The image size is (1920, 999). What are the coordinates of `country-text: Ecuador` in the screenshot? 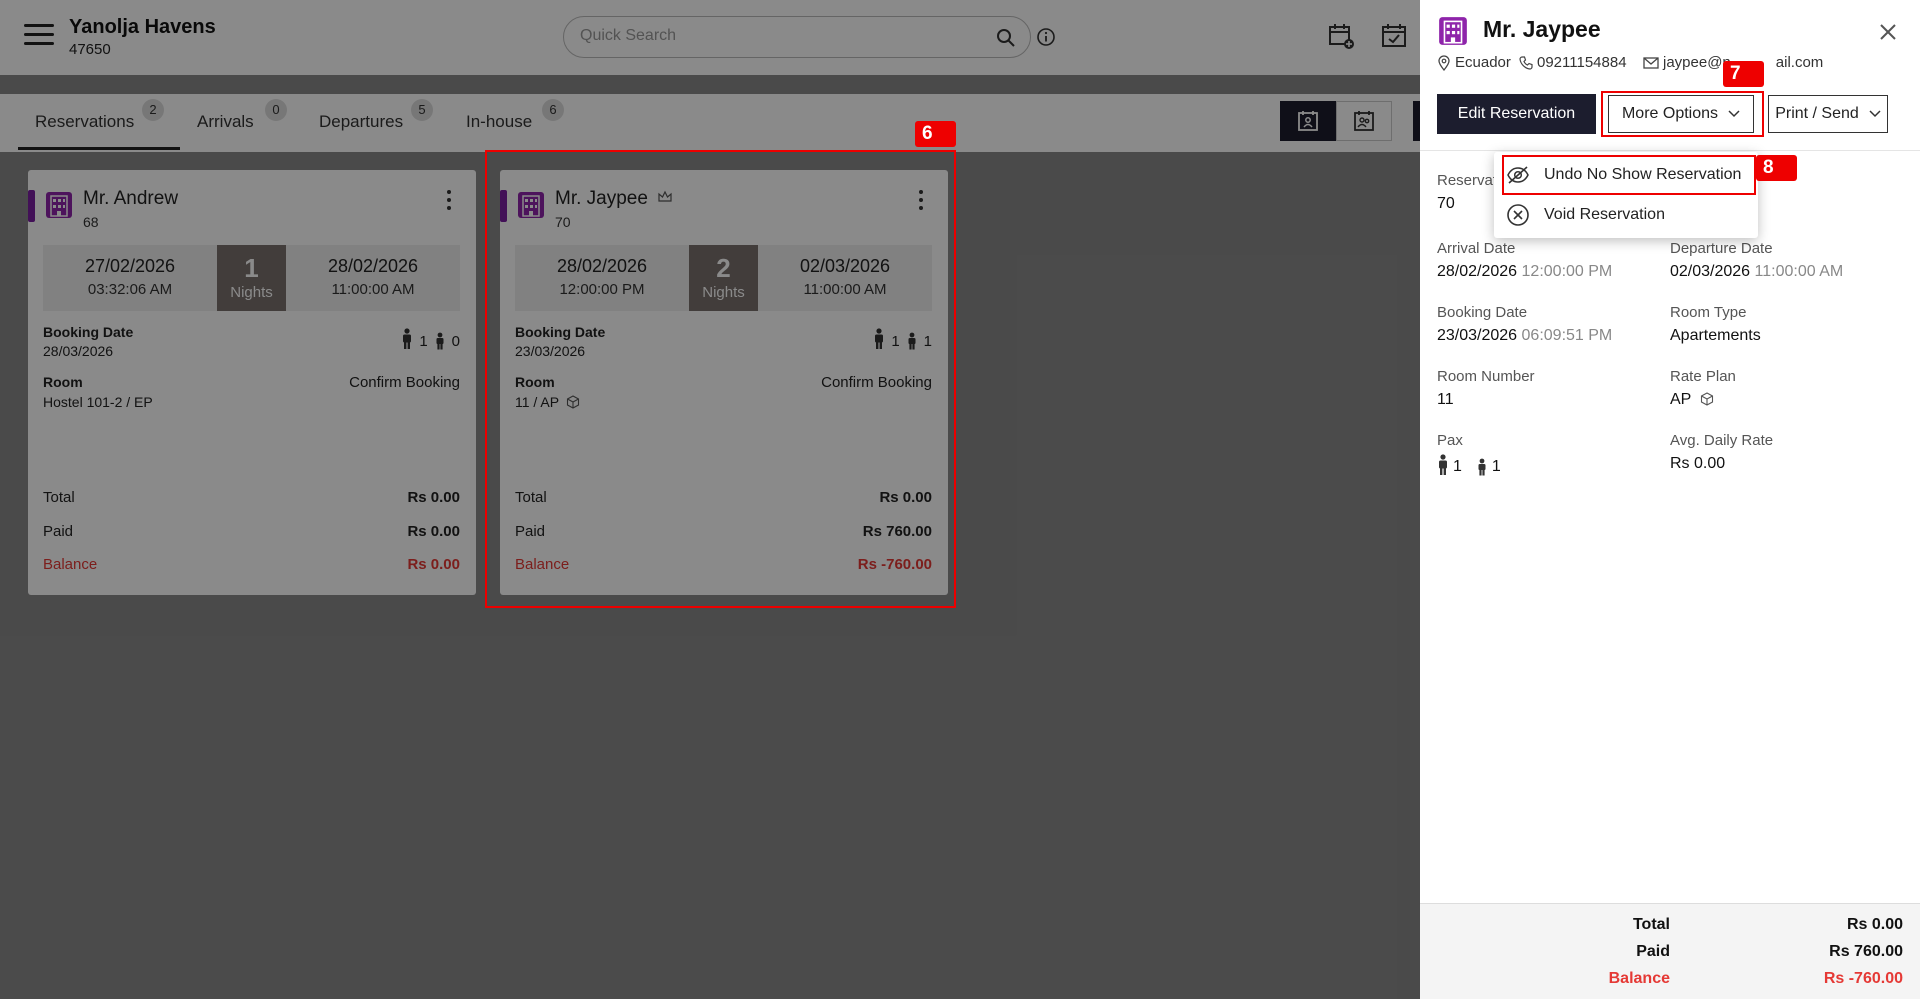 It's located at (1483, 62).